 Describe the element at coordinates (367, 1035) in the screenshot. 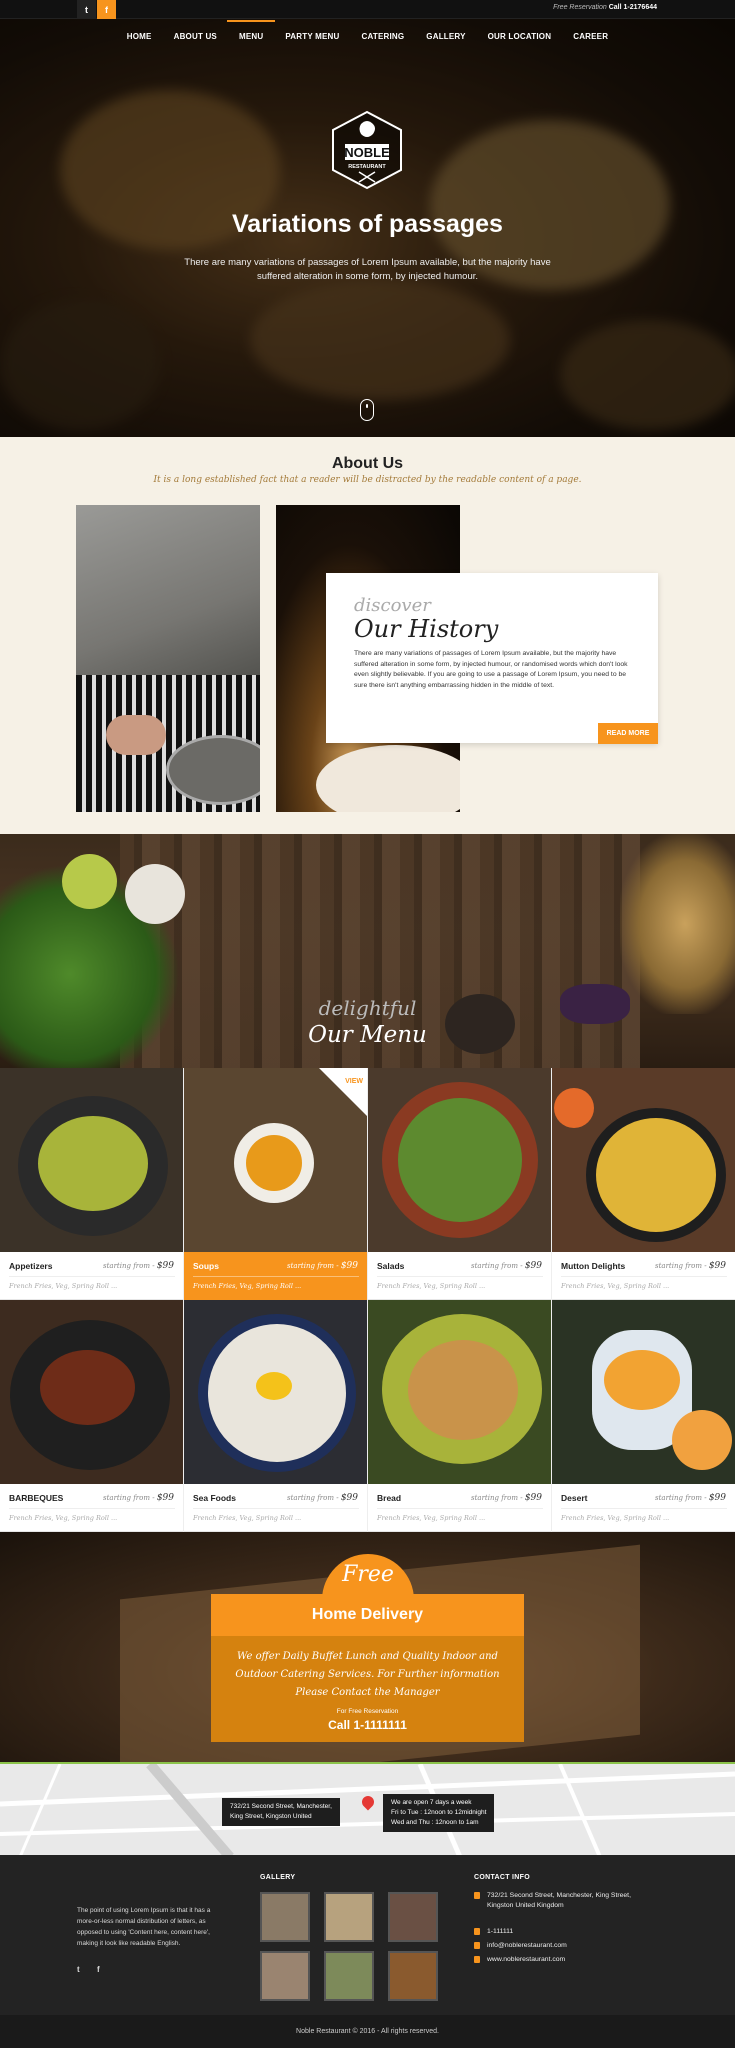

I see `our-menu-title: Our Menu` at that location.